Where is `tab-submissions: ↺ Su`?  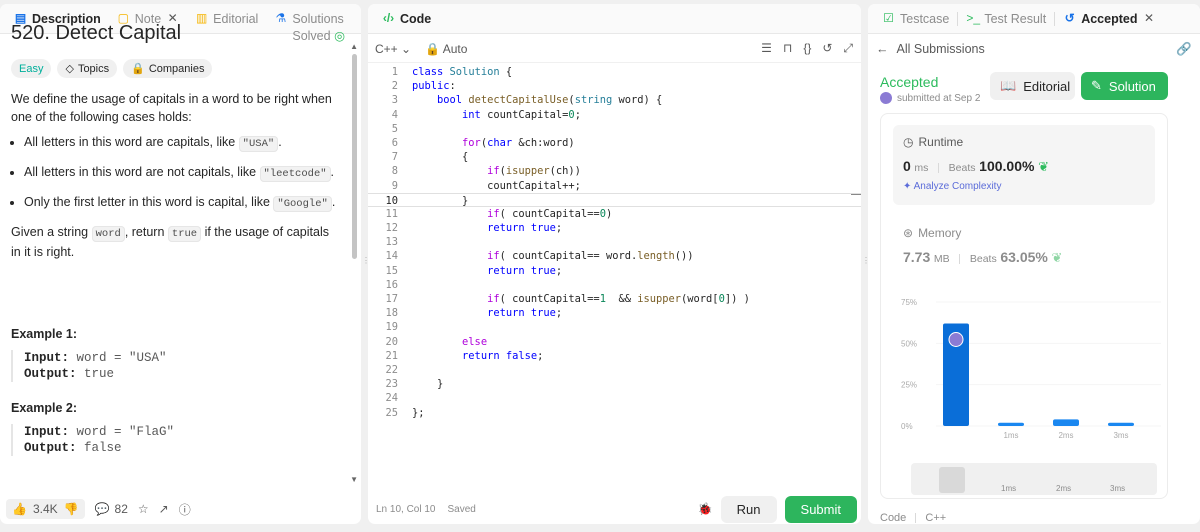
tab-submissions: ↺ Su is located at coordinates (357, 19).